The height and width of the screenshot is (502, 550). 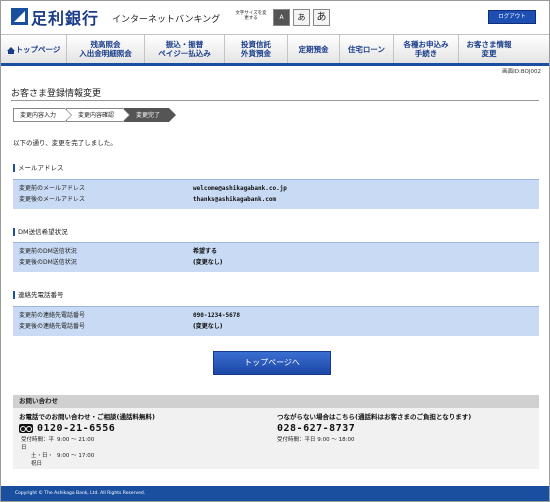 What do you see at coordinates (144, 452) in the screenshot?
I see `freedial-hours: 受付時間：平日 9:00 ～ 21:00 土・日・祝日 9:00 ～ 17:00` at bounding box center [144, 452].